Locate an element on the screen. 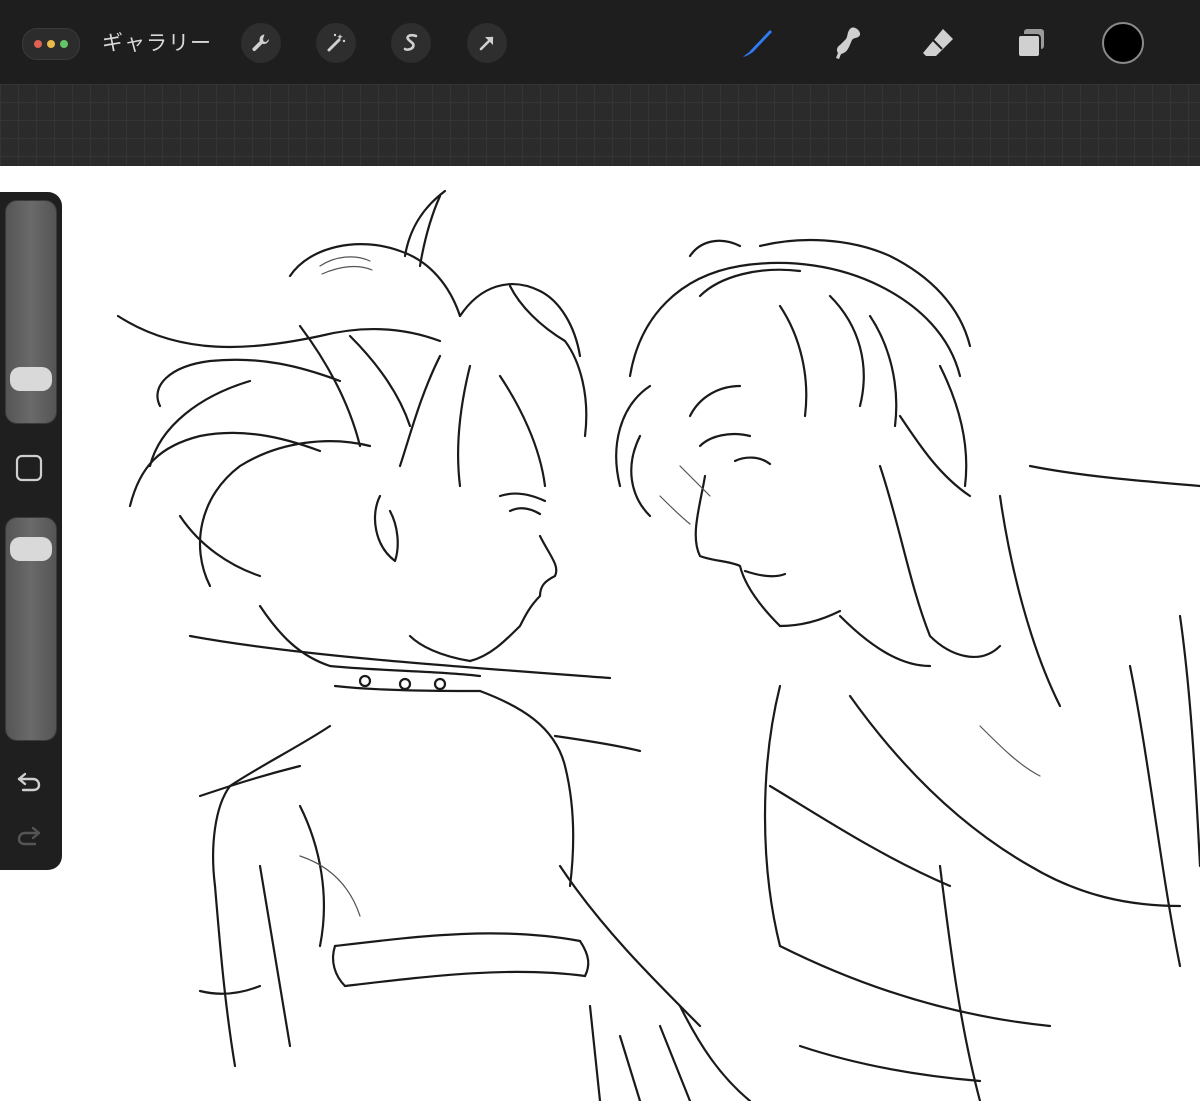 Image resolution: width=1200 pixels, height=1101 pixels. smudge-icon is located at coordinates (848, 43).